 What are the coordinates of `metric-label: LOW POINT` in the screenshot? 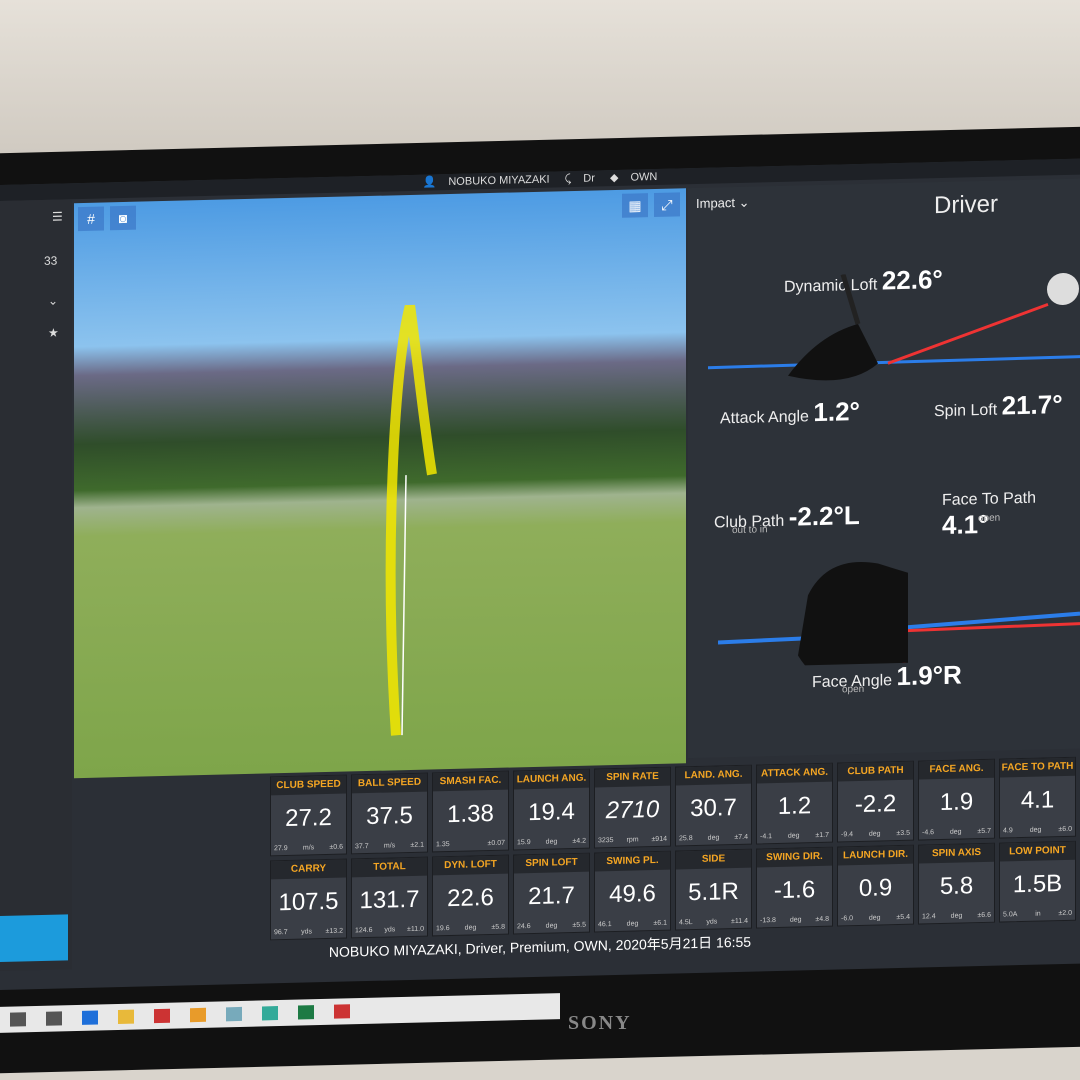 It's located at (1037, 851).